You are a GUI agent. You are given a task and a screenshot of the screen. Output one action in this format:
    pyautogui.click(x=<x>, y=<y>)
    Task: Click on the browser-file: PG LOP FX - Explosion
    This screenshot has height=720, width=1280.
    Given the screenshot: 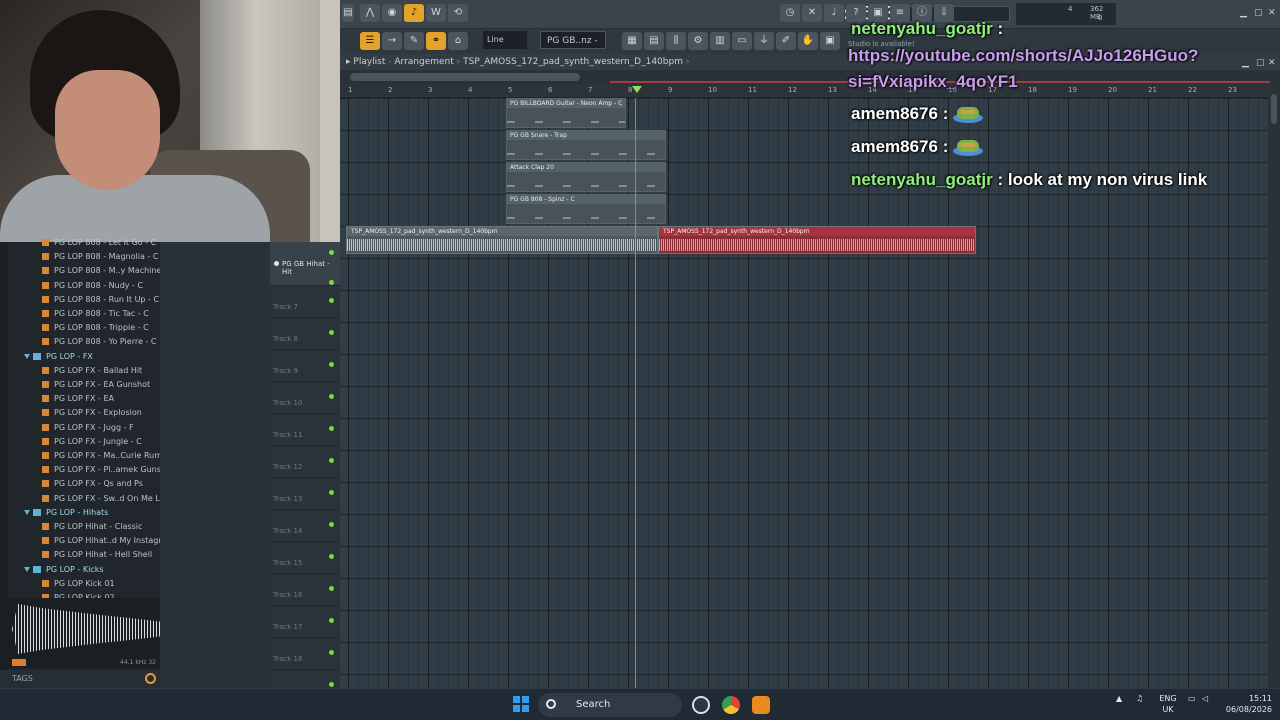 What is the action you would take?
    pyautogui.click(x=80, y=413)
    